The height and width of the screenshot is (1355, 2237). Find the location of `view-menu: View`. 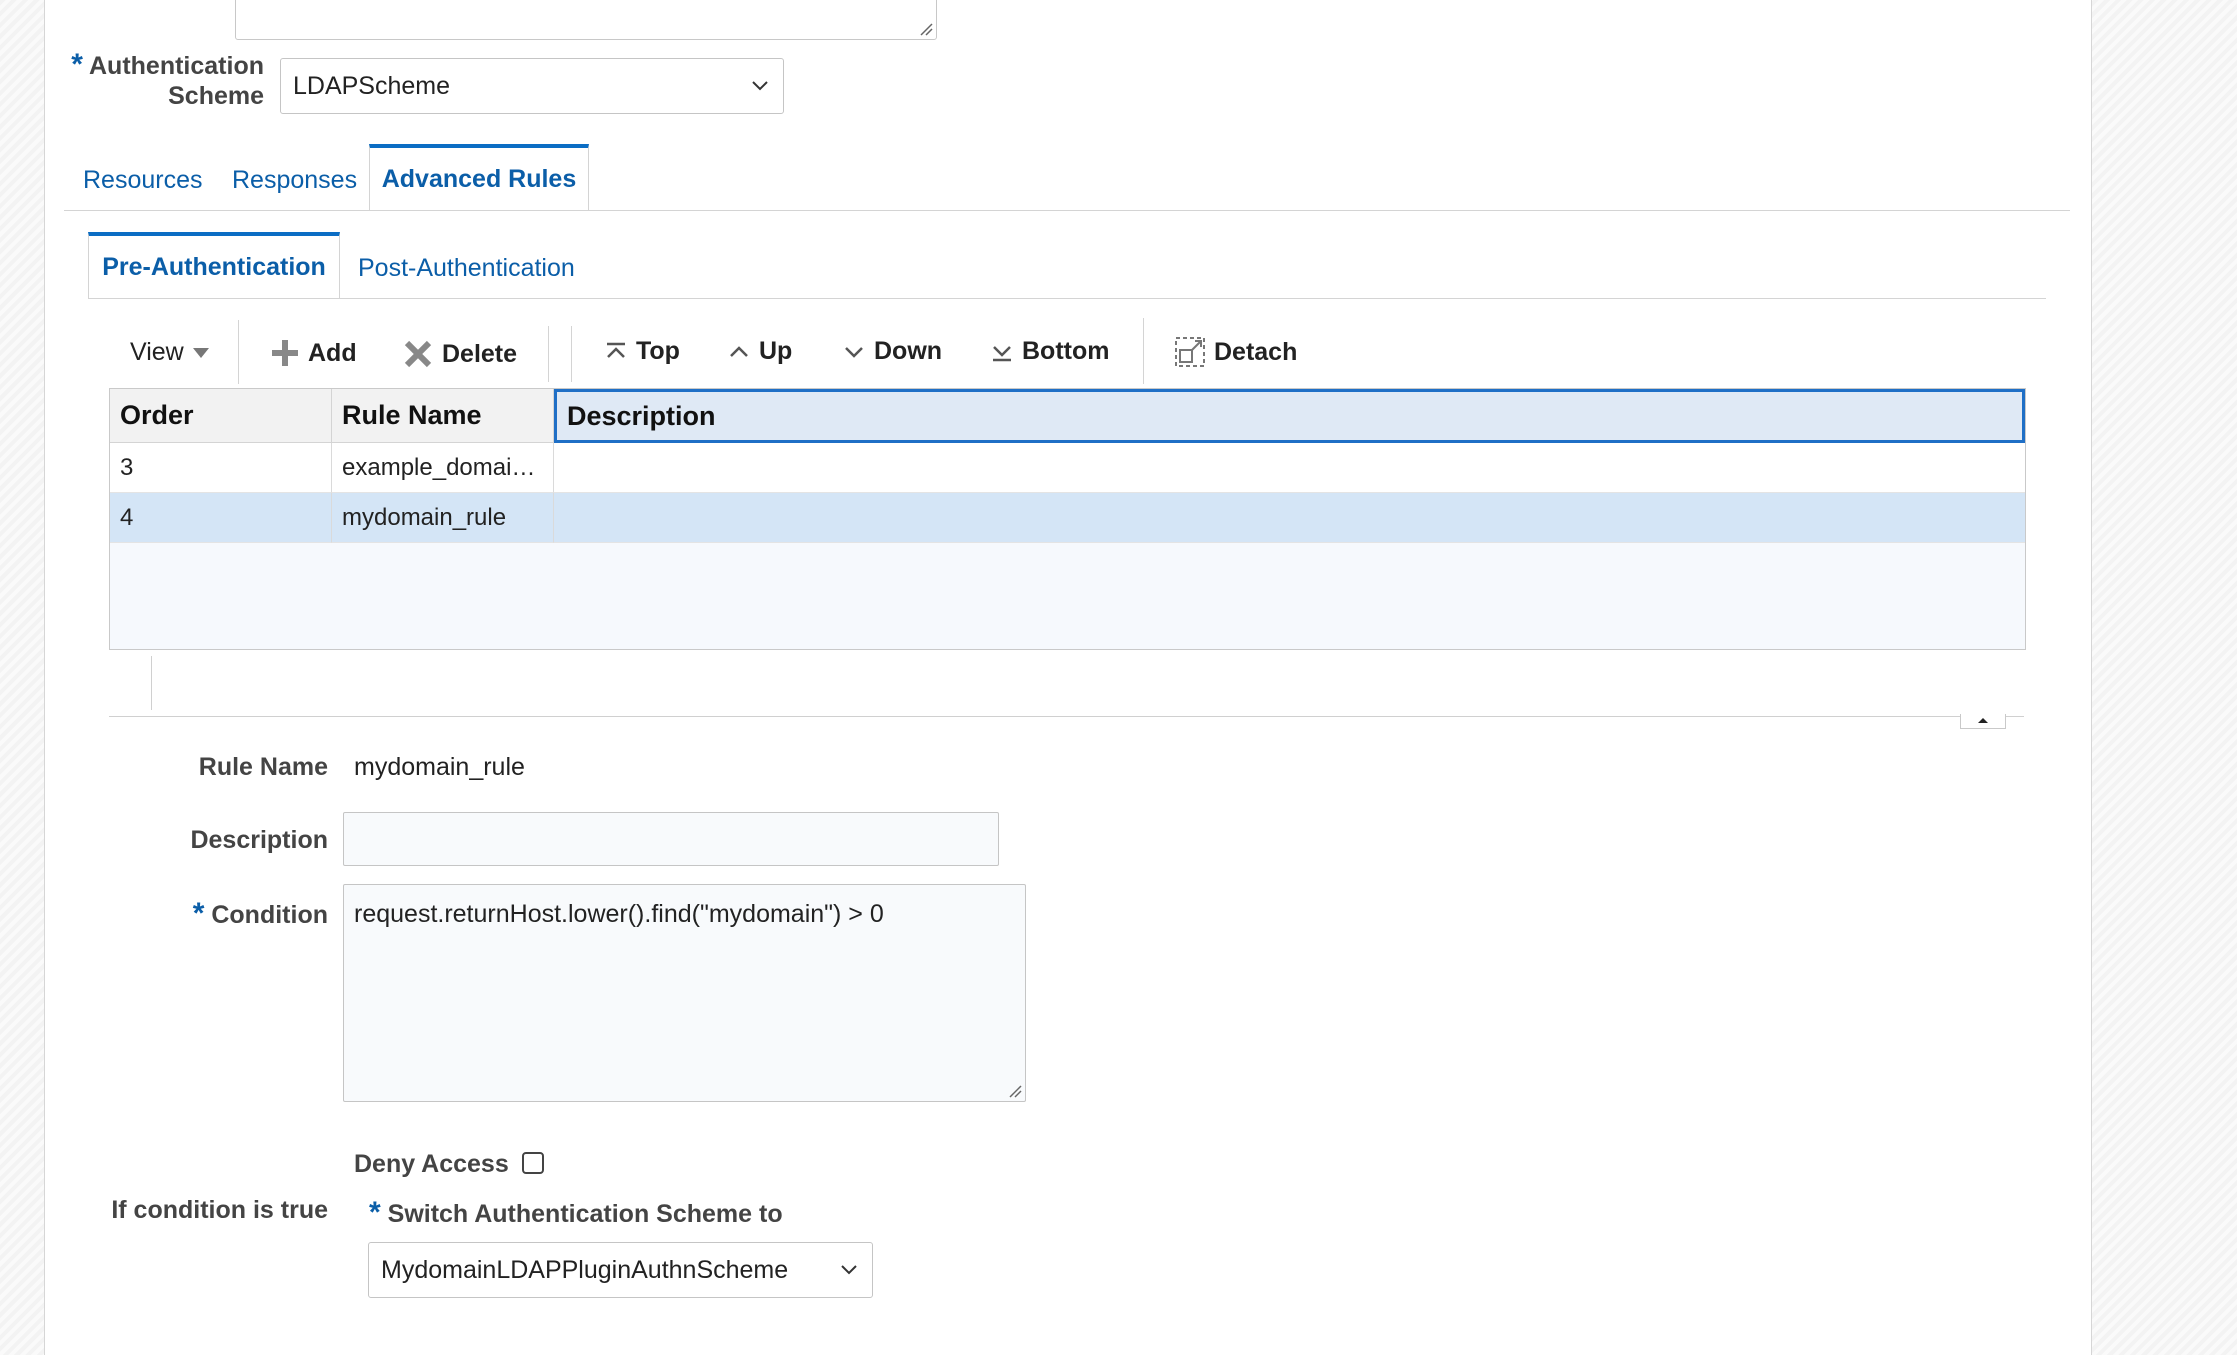

view-menu: View is located at coordinates (170, 352).